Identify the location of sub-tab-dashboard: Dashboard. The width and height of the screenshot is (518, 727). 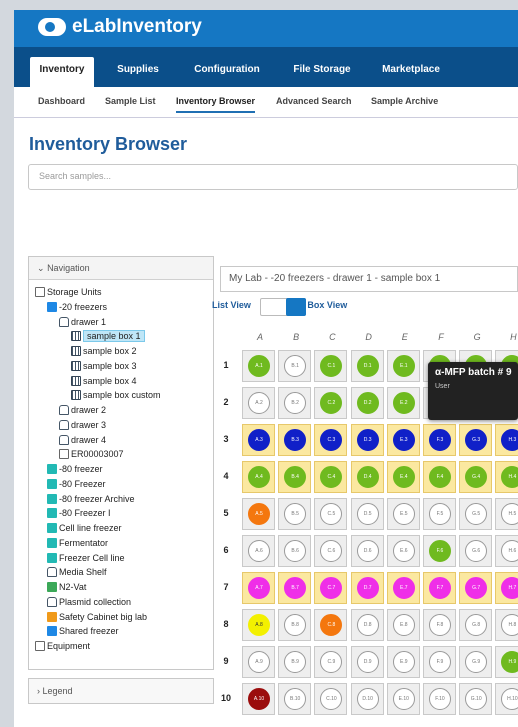
(61, 101).